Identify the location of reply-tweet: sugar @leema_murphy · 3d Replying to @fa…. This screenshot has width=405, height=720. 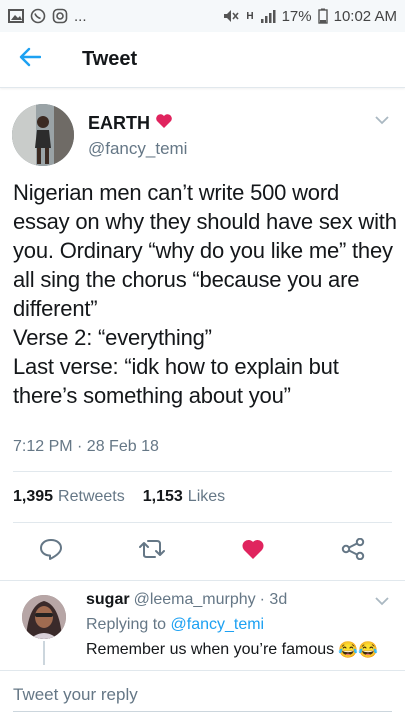
(202, 625).